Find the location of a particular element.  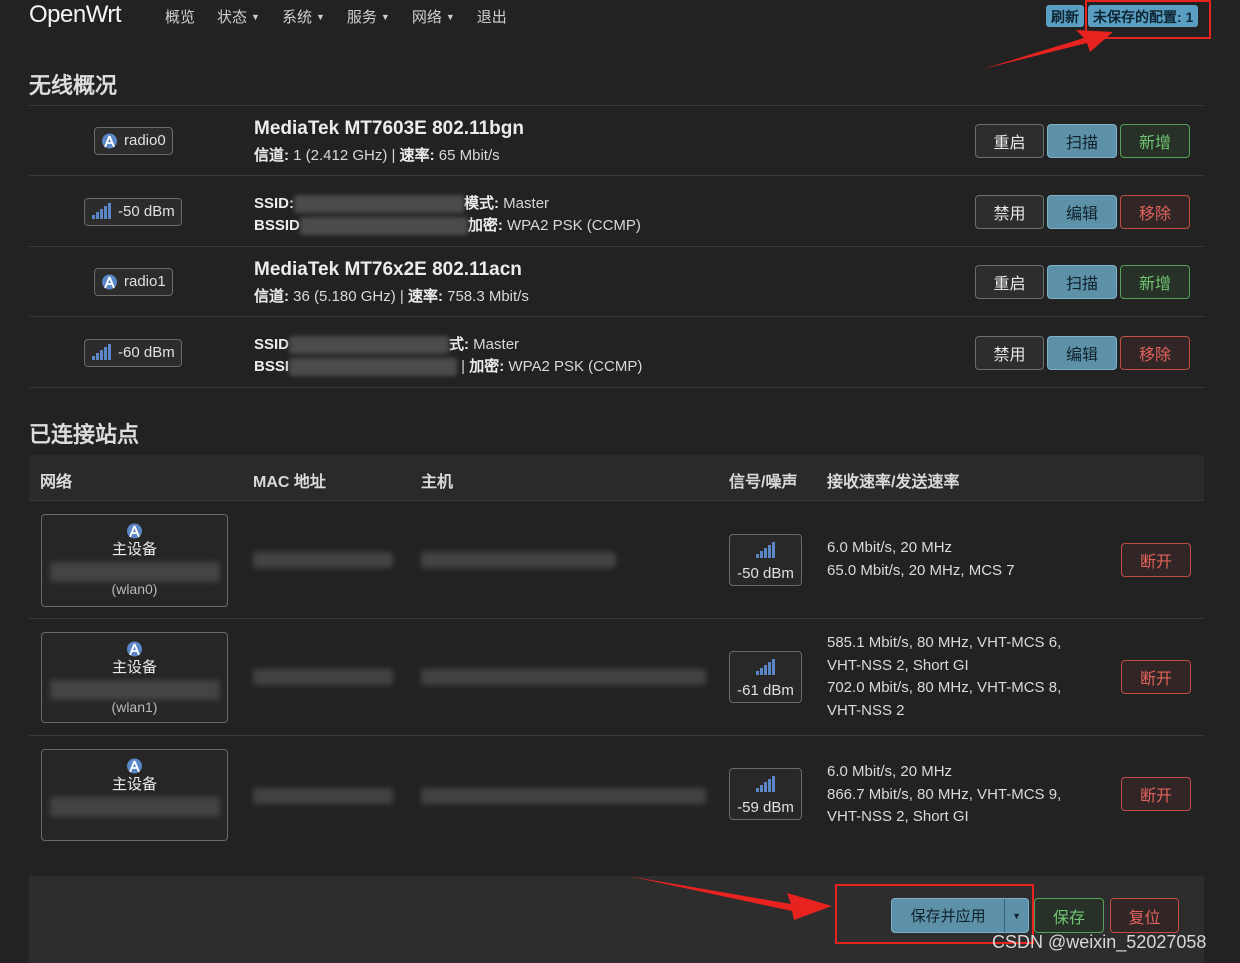

station-network-badge: 主设备 (wlan0) is located at coordinates (134, 560).